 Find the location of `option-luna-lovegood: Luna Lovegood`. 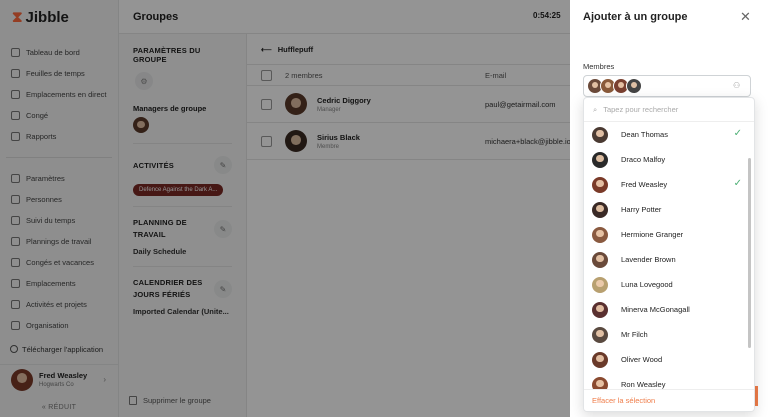

option-luna-lovegood: Luna Lovegood is located at coordinates (669, 284).